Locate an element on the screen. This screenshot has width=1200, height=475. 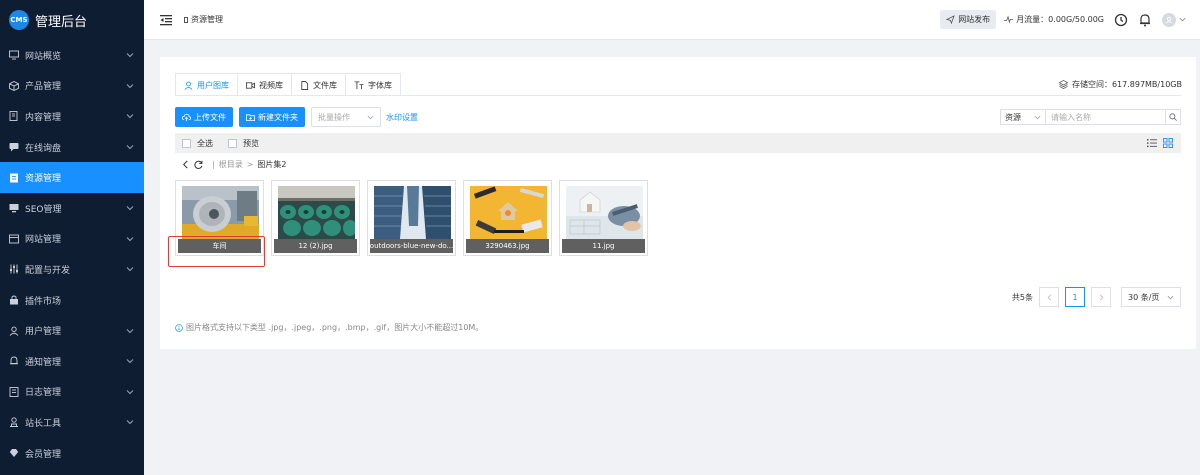
tab-video: 视频库 is located at coordinates (265, 85).